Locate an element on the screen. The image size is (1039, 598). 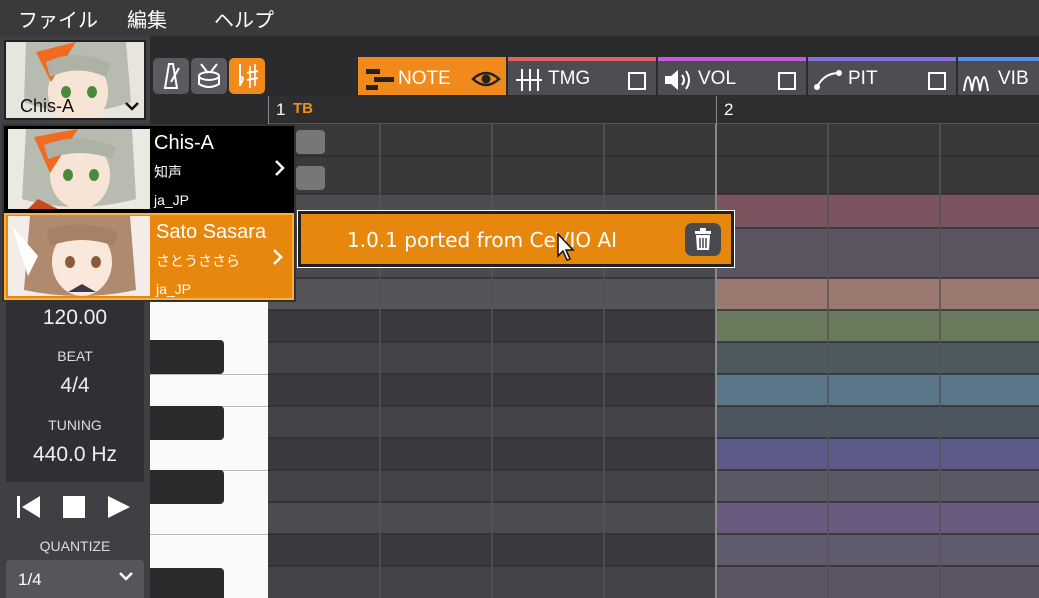
singer-option-sato-sasara: Sato Sasara さとうささら ja_JP is located at coordinates (149, 256).